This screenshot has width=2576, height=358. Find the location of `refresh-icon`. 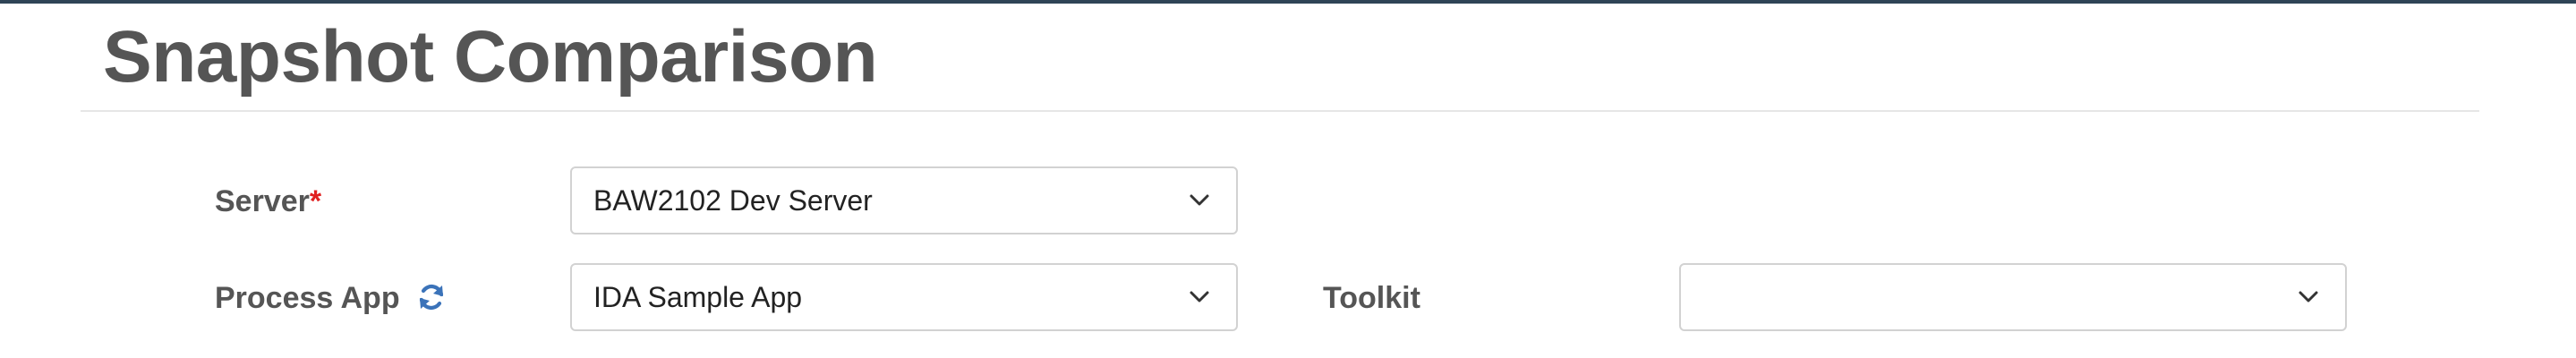

refresh-icon is located at coordinates (431, 297).